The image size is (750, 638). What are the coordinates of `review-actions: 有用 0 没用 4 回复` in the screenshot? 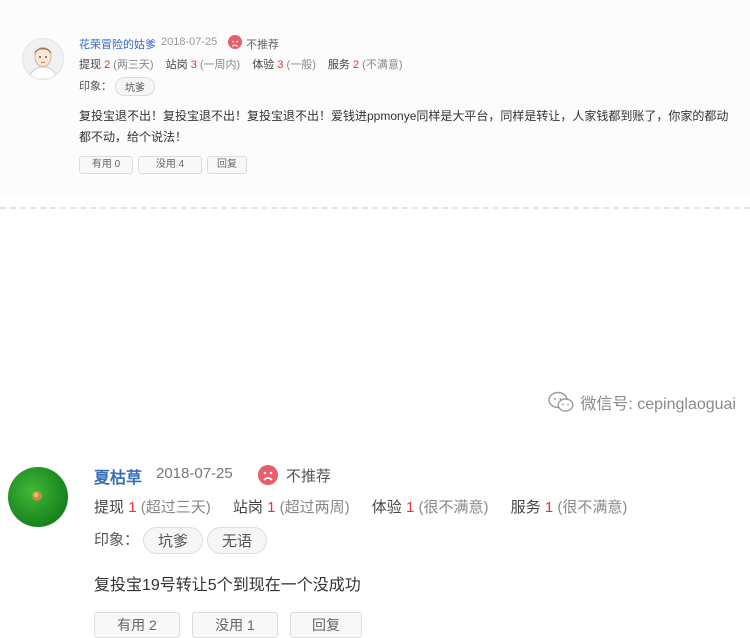 It's located at (165, 163).